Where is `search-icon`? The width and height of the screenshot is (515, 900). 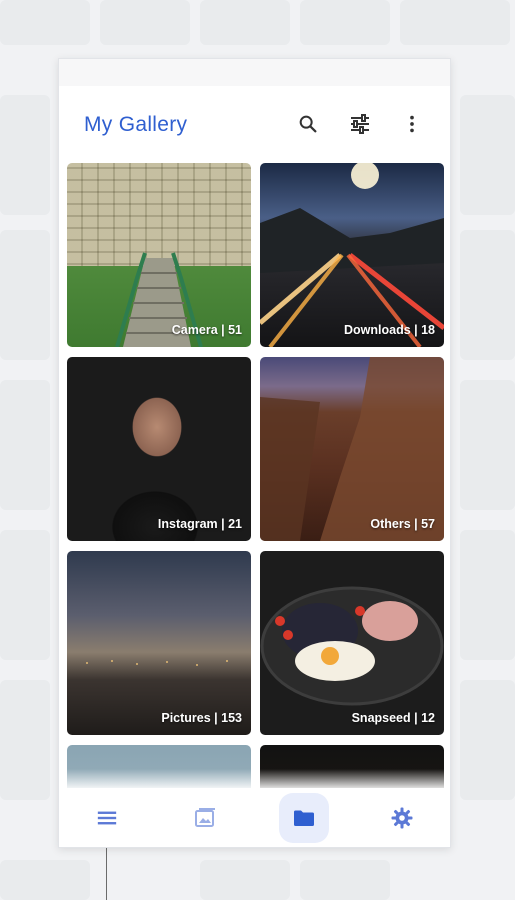 search-icon is located at coordinates (308, 124).